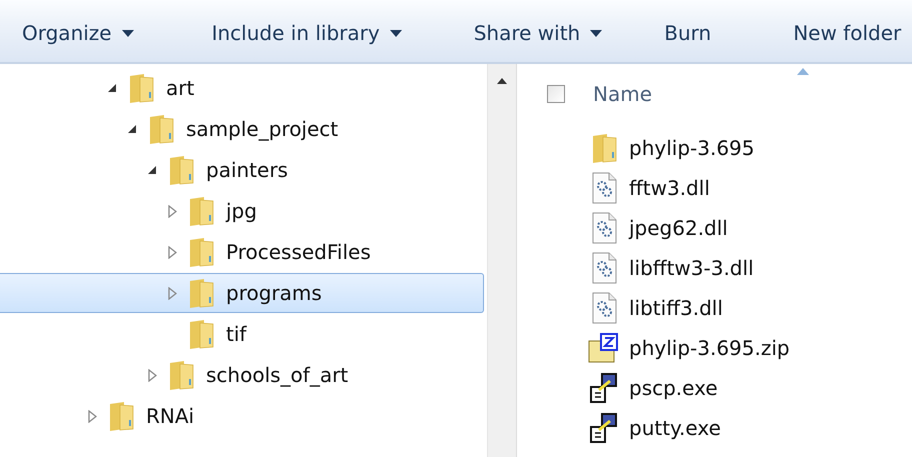 This screenshot has height=457, width=912. What do you see at coordinates (538, 33) in the screenshot?
I see `toolbar-button: Share with` at bounding box center [538, 33].